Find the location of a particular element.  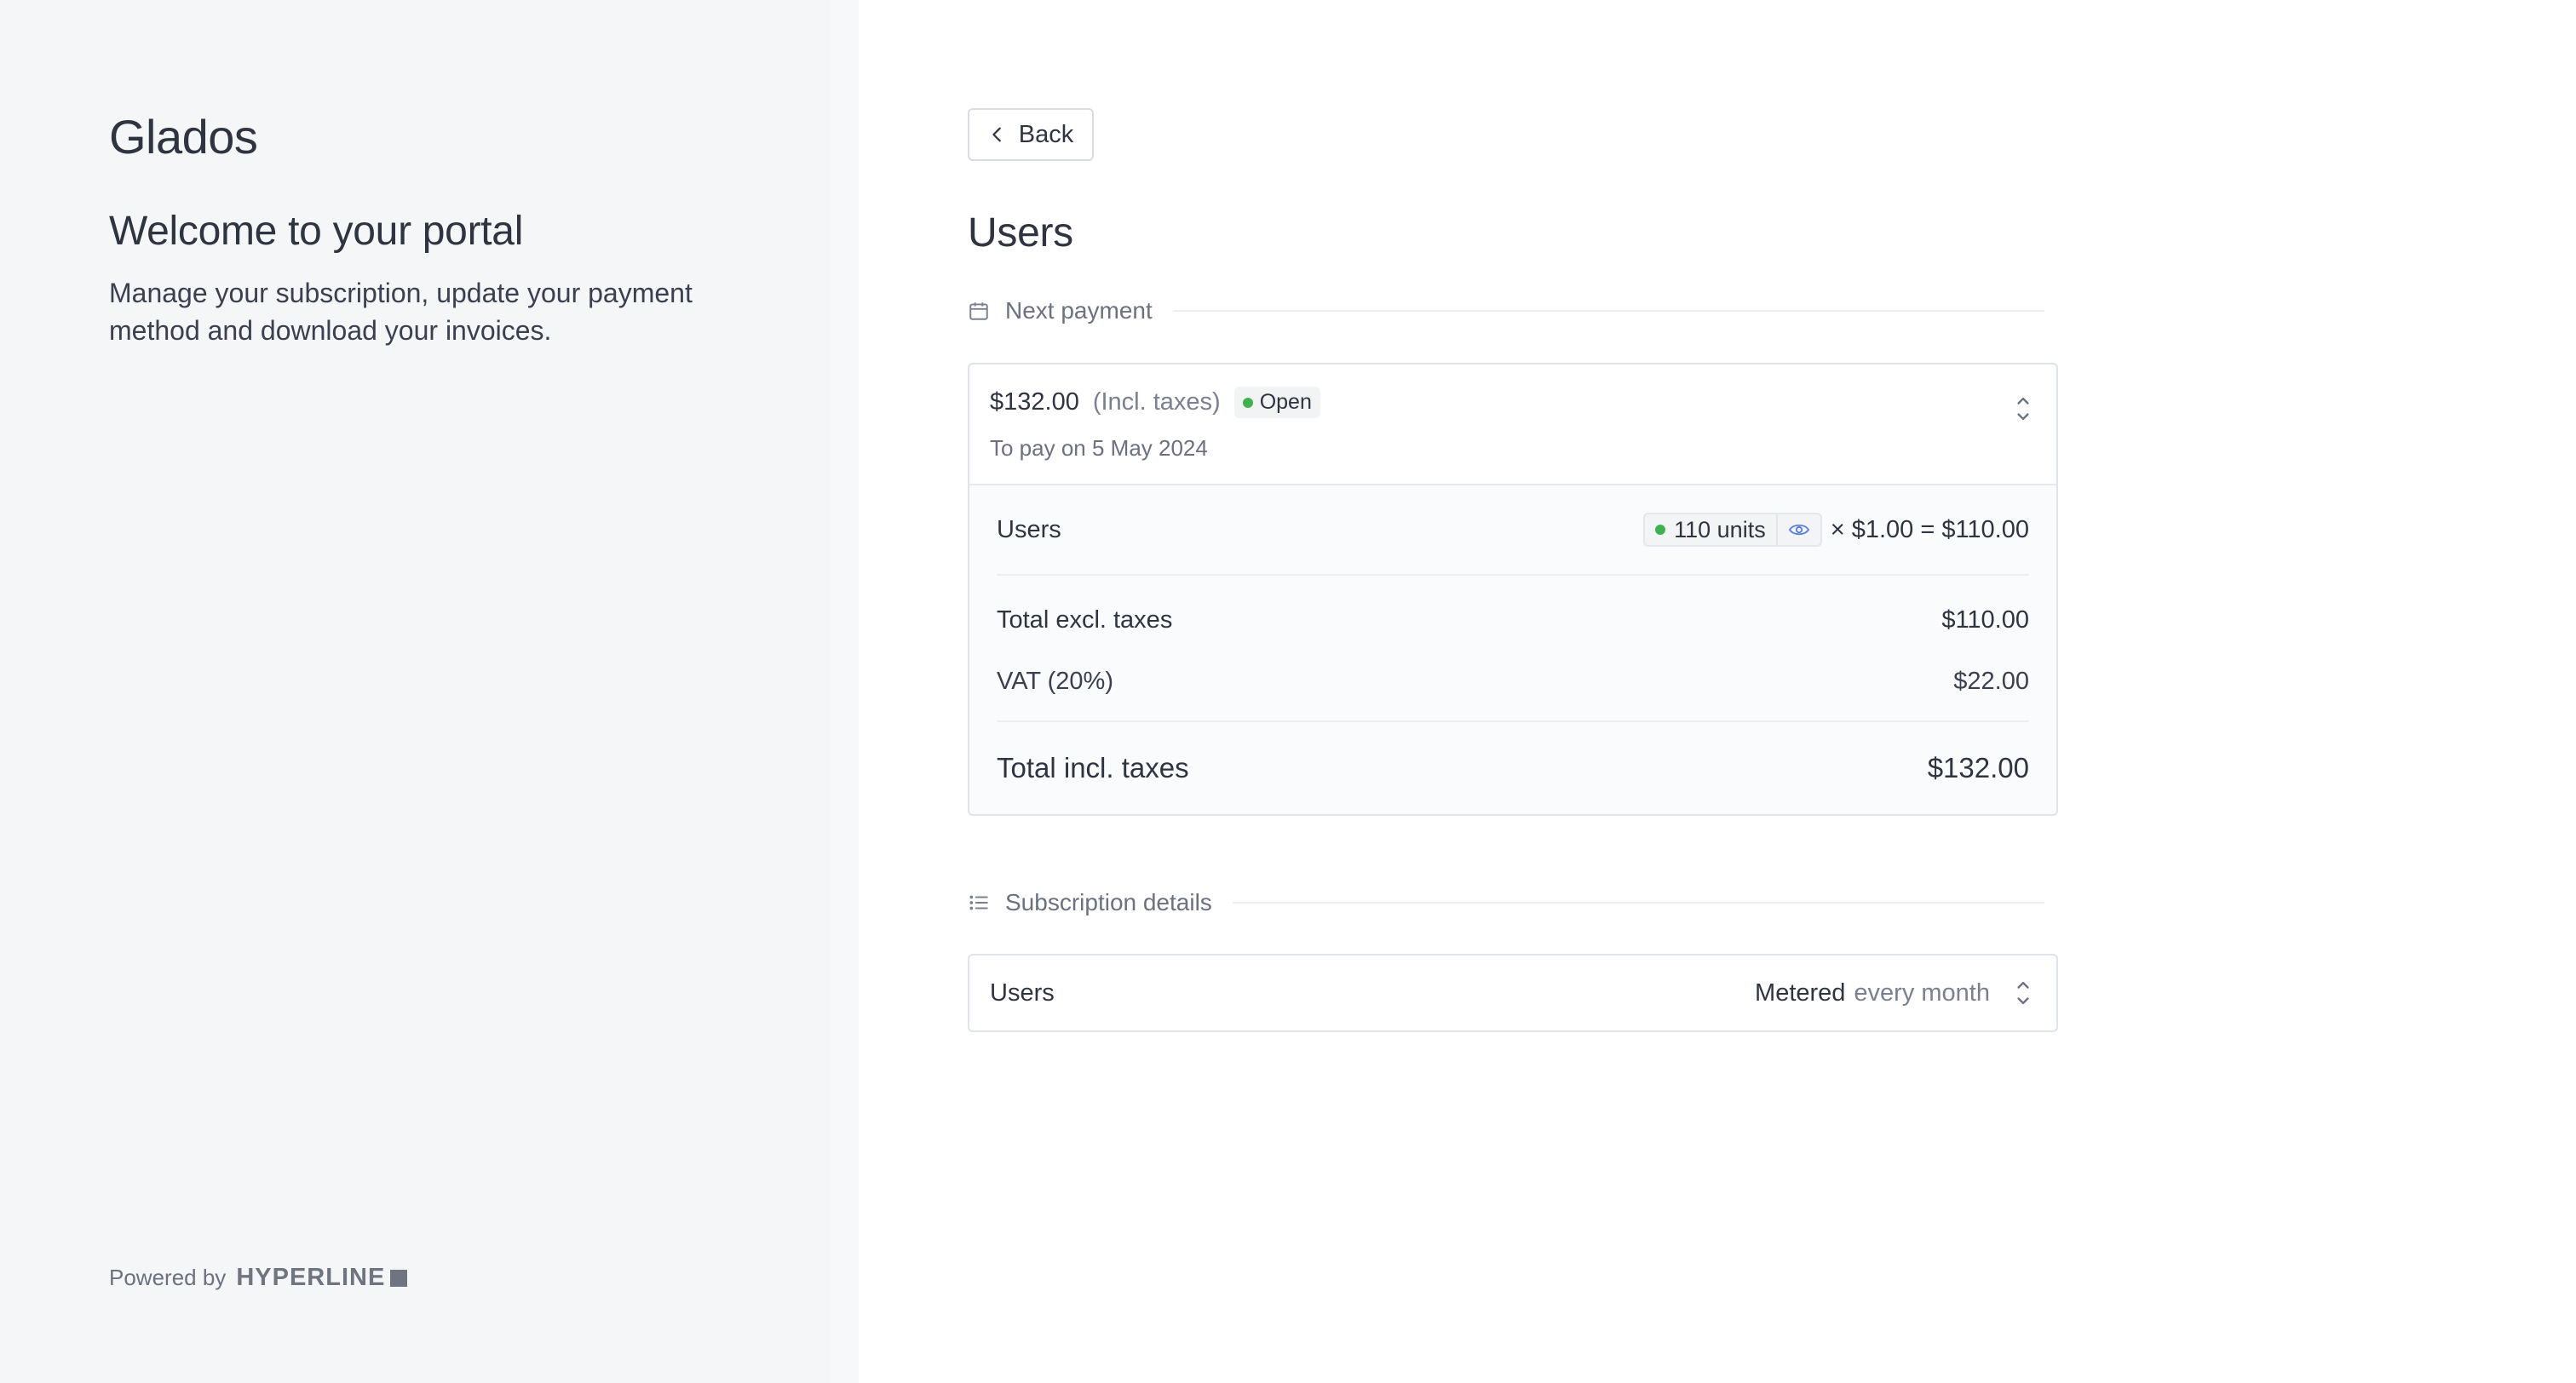

list-icon is located at coordinates (979, 902).